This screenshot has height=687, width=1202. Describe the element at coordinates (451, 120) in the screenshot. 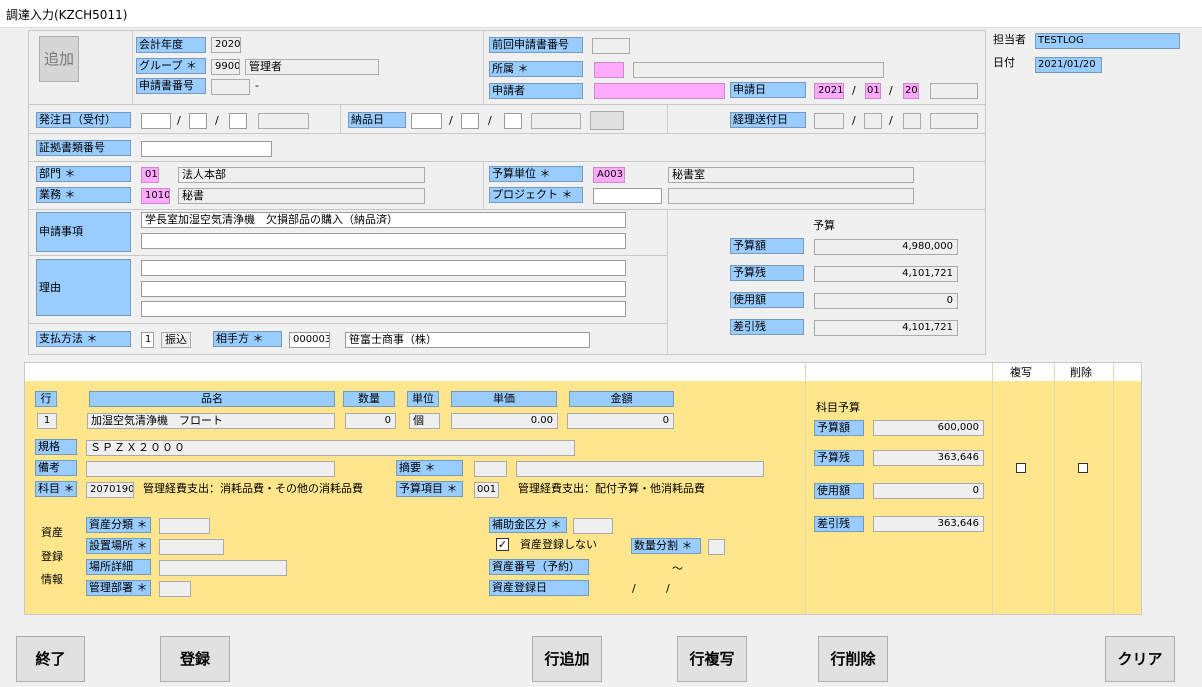

I see `date-sep: /` at that location.